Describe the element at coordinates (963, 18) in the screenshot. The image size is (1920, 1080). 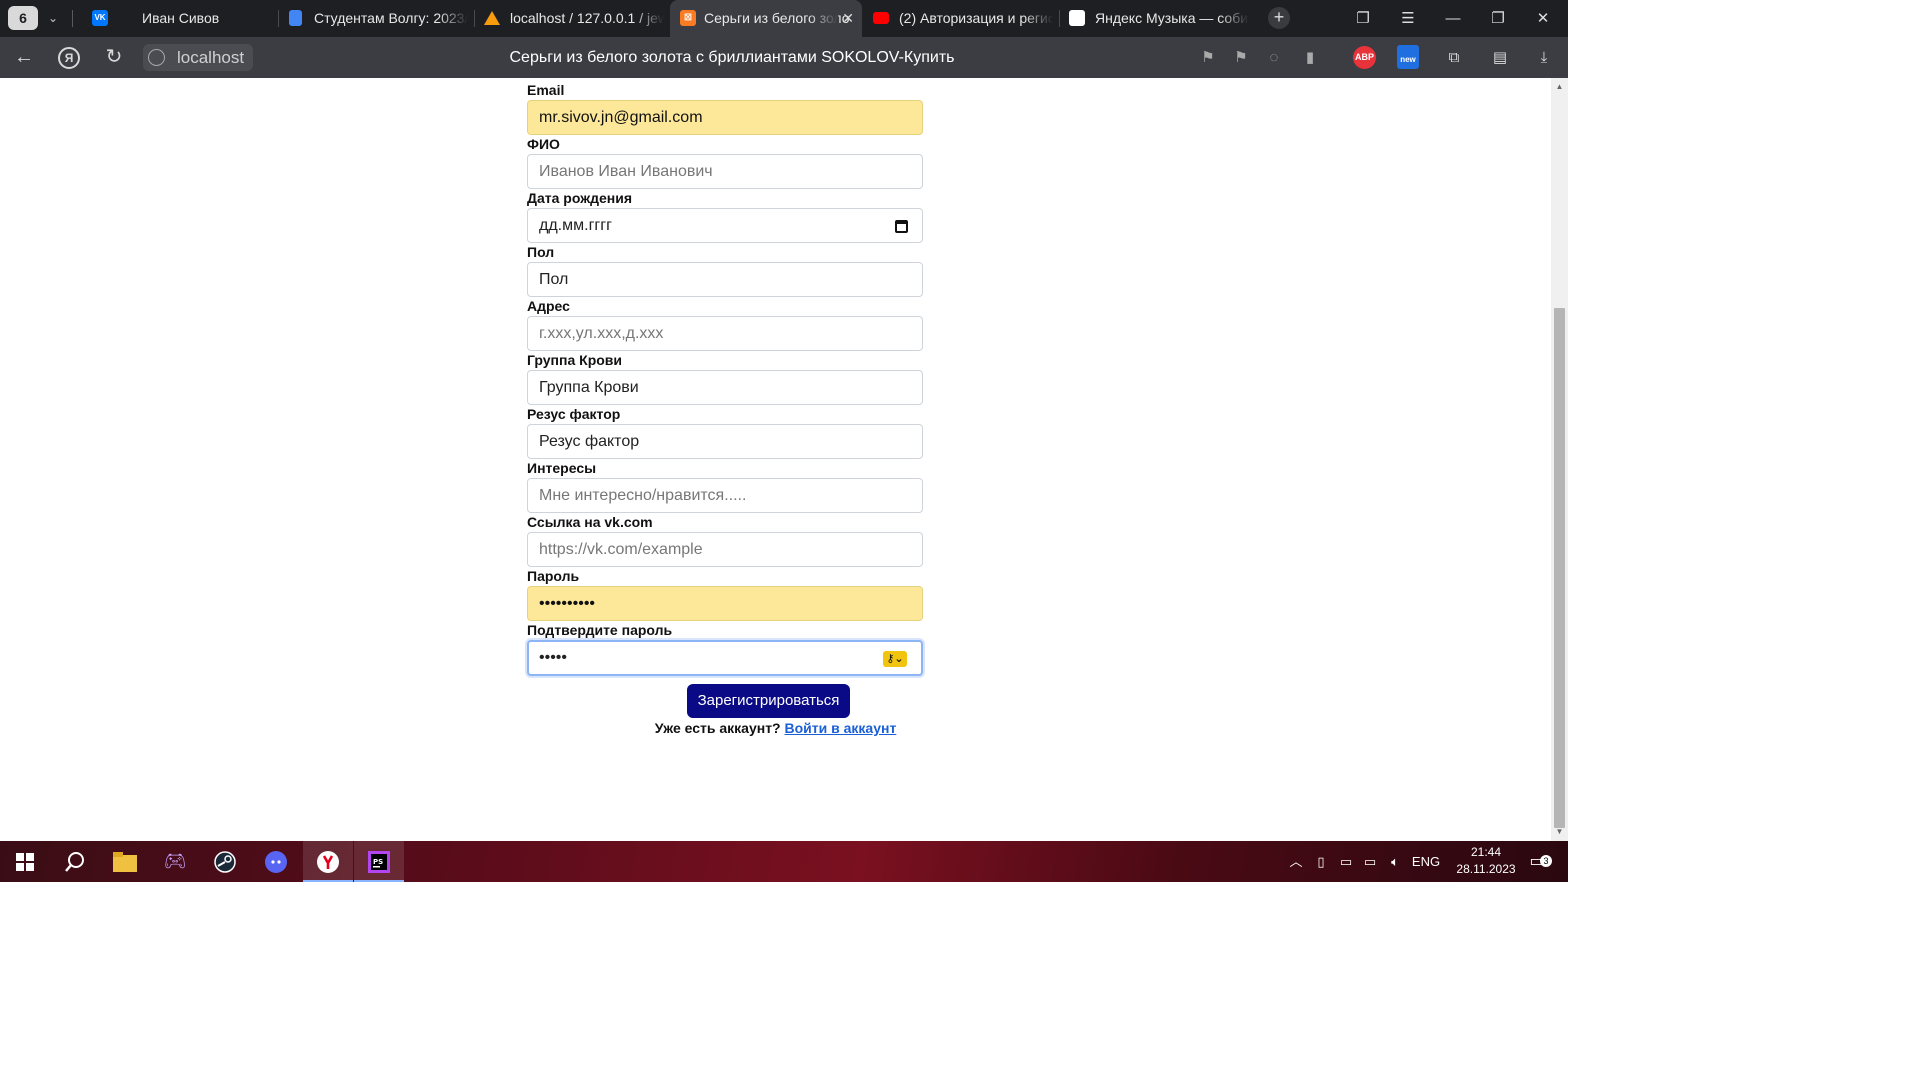
I see `tab-youtube: (2) Авторизация и регис` at that location.